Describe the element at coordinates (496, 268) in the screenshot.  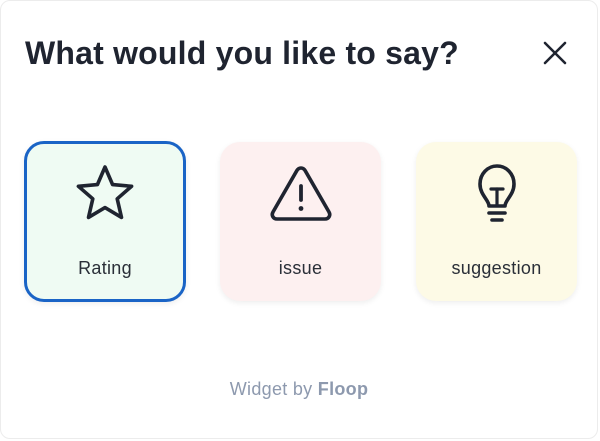
I see `option-suggestion-label: suggestion` at that location.